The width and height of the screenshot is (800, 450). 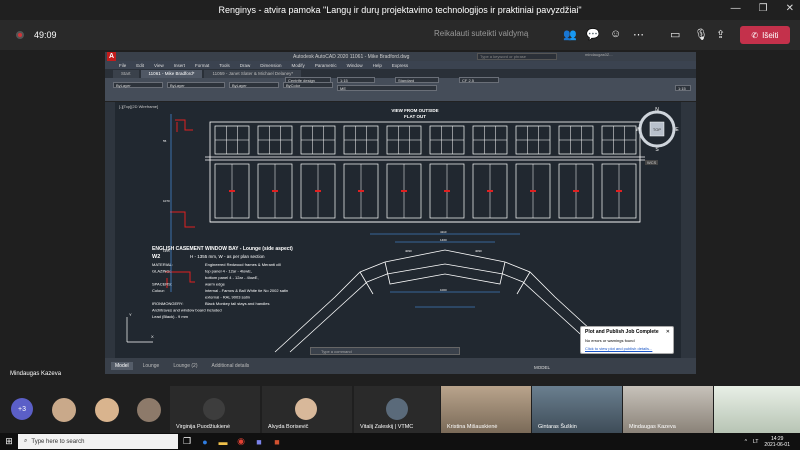 What do you see at coordinates (683, 88) in the screenshot?
I see `scale-dropdown: 1:15` at bounding box center [683, 88].